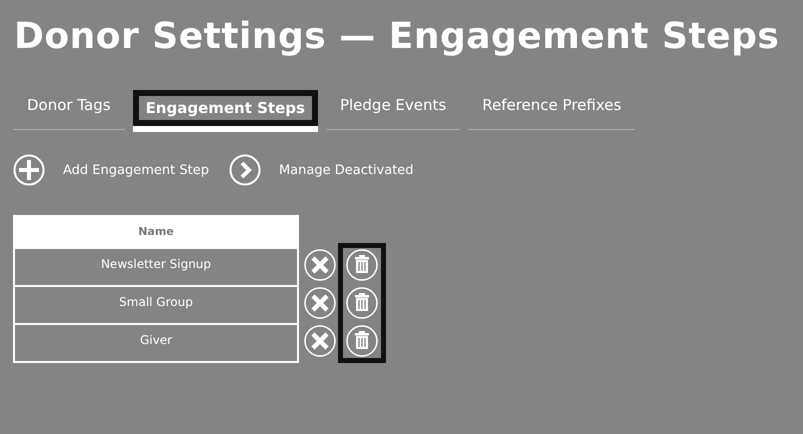 This screenshot has width=803, height=434. Describe the element at coordinates (156, 343) in the screenshot. I see `table-cell: Giver` at that location.